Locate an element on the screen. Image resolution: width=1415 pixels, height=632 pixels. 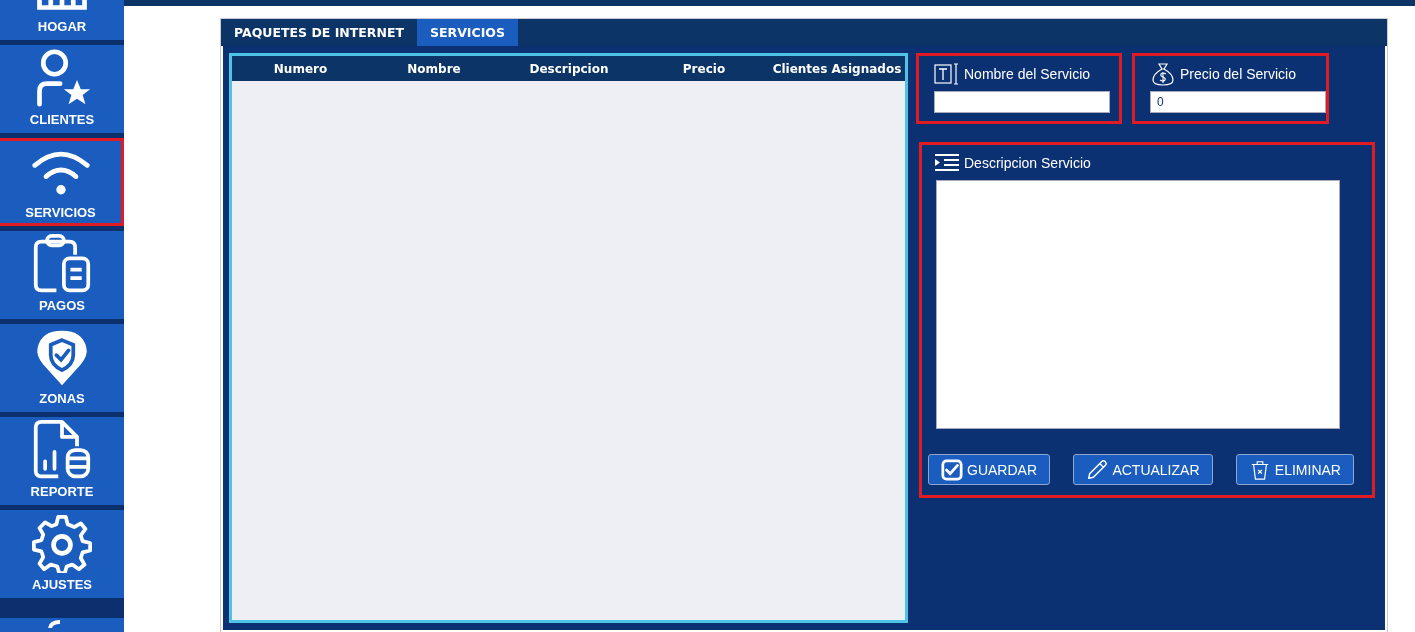
tab: PAQUETES DE INTERNET is located at coordinates (319, 32).